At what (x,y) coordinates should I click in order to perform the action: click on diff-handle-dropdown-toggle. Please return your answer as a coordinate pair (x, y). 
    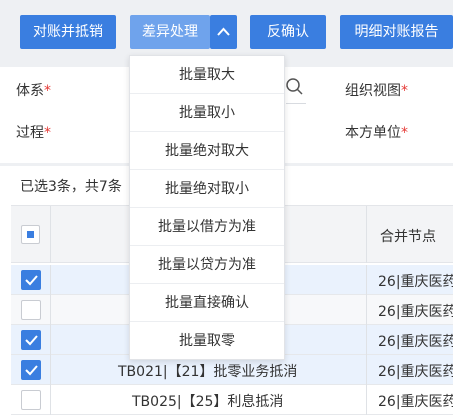
    Looking at the image, I should click on (223, 32).